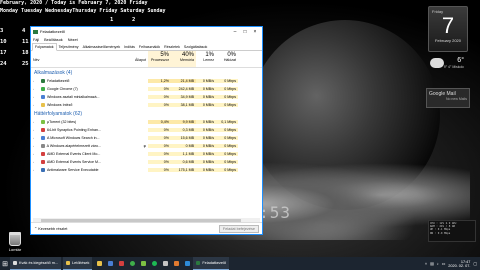 This screenshot has height=270, width=480. I want to click on app-icon, so click(166, 263).